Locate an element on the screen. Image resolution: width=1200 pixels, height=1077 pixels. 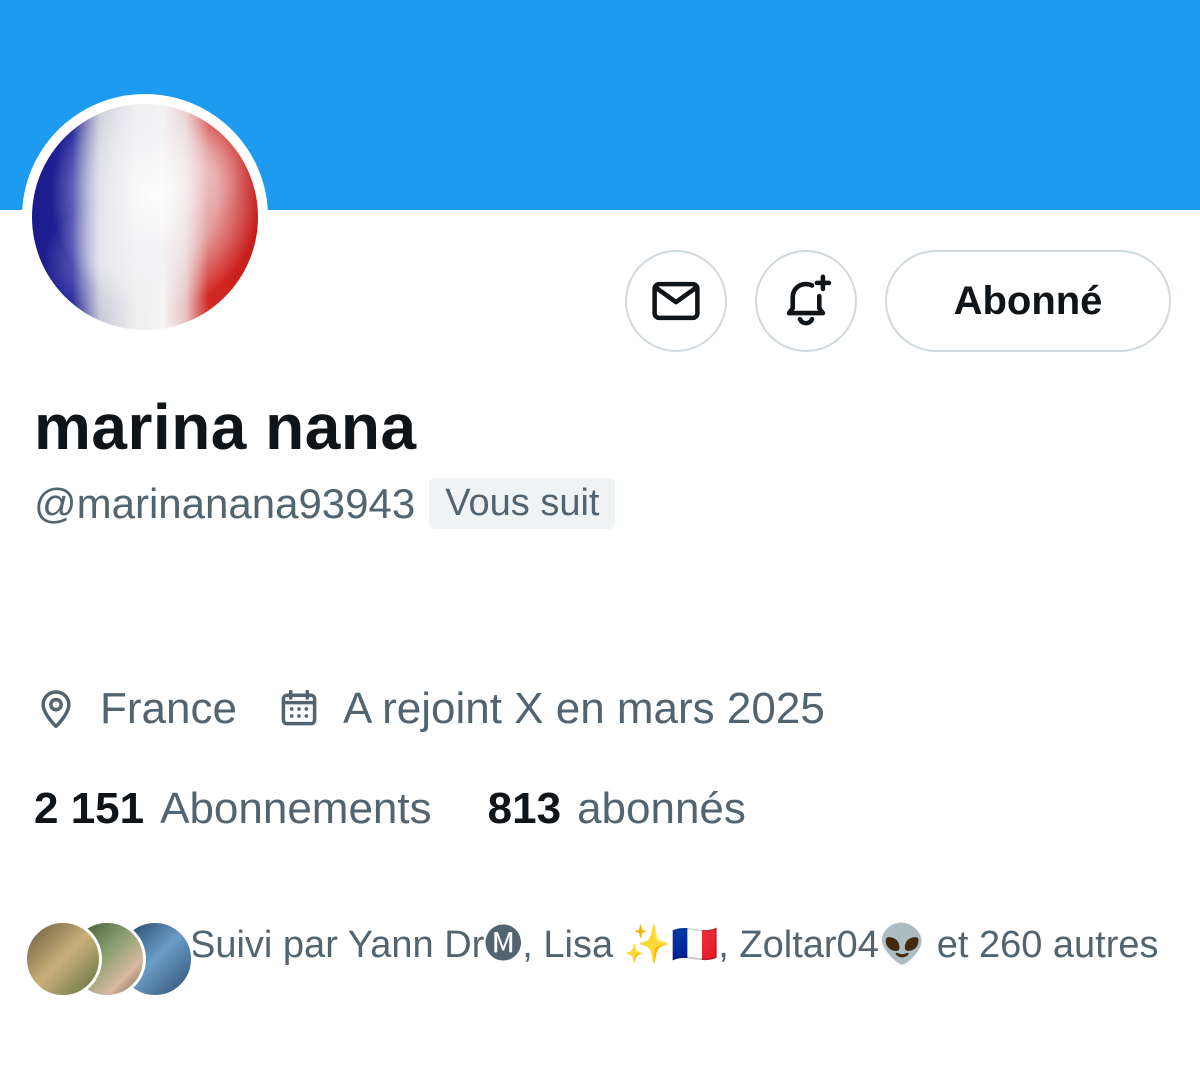
profile-meta: France A rejoint X en mars 2025 is located at coordinates (429, 709).